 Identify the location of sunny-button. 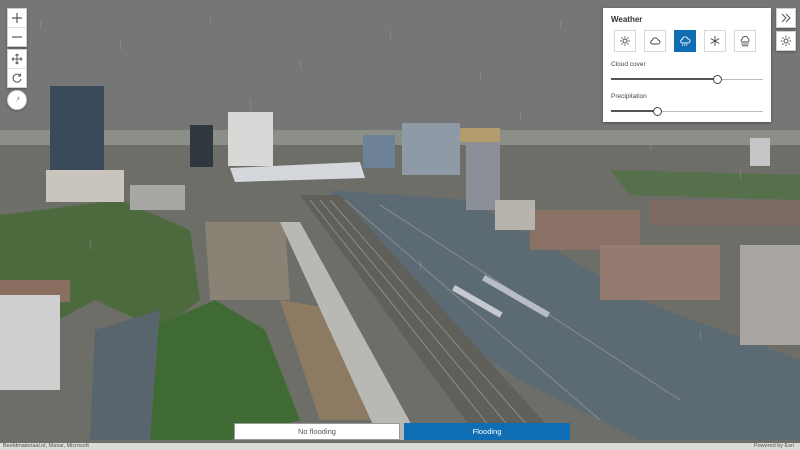
(625, 41).